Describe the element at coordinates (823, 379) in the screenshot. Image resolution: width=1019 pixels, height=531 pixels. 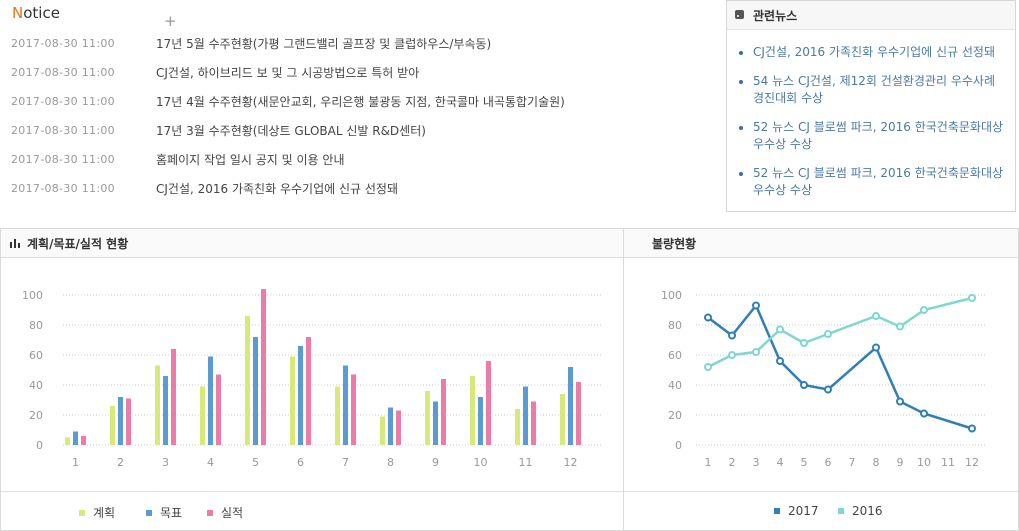
I see `defect-chart: 0204060801001 2 3 4 5 6 7 8 9 10 11 12` at that location.